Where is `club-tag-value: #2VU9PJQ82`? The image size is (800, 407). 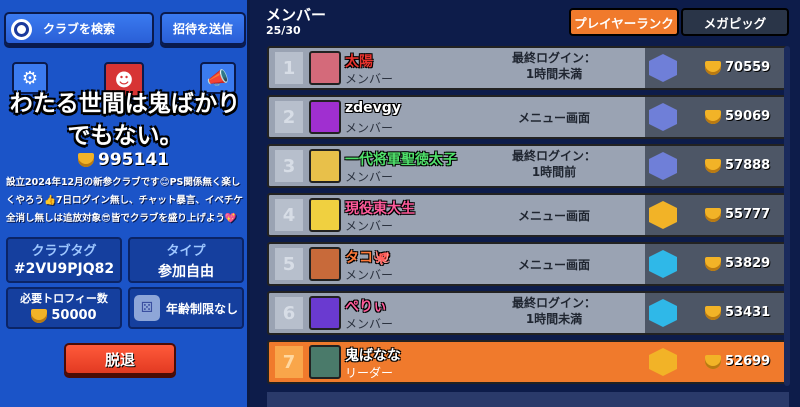 club-tag-value: #2VU9PJQ82 is located at coordinates (64, 269).